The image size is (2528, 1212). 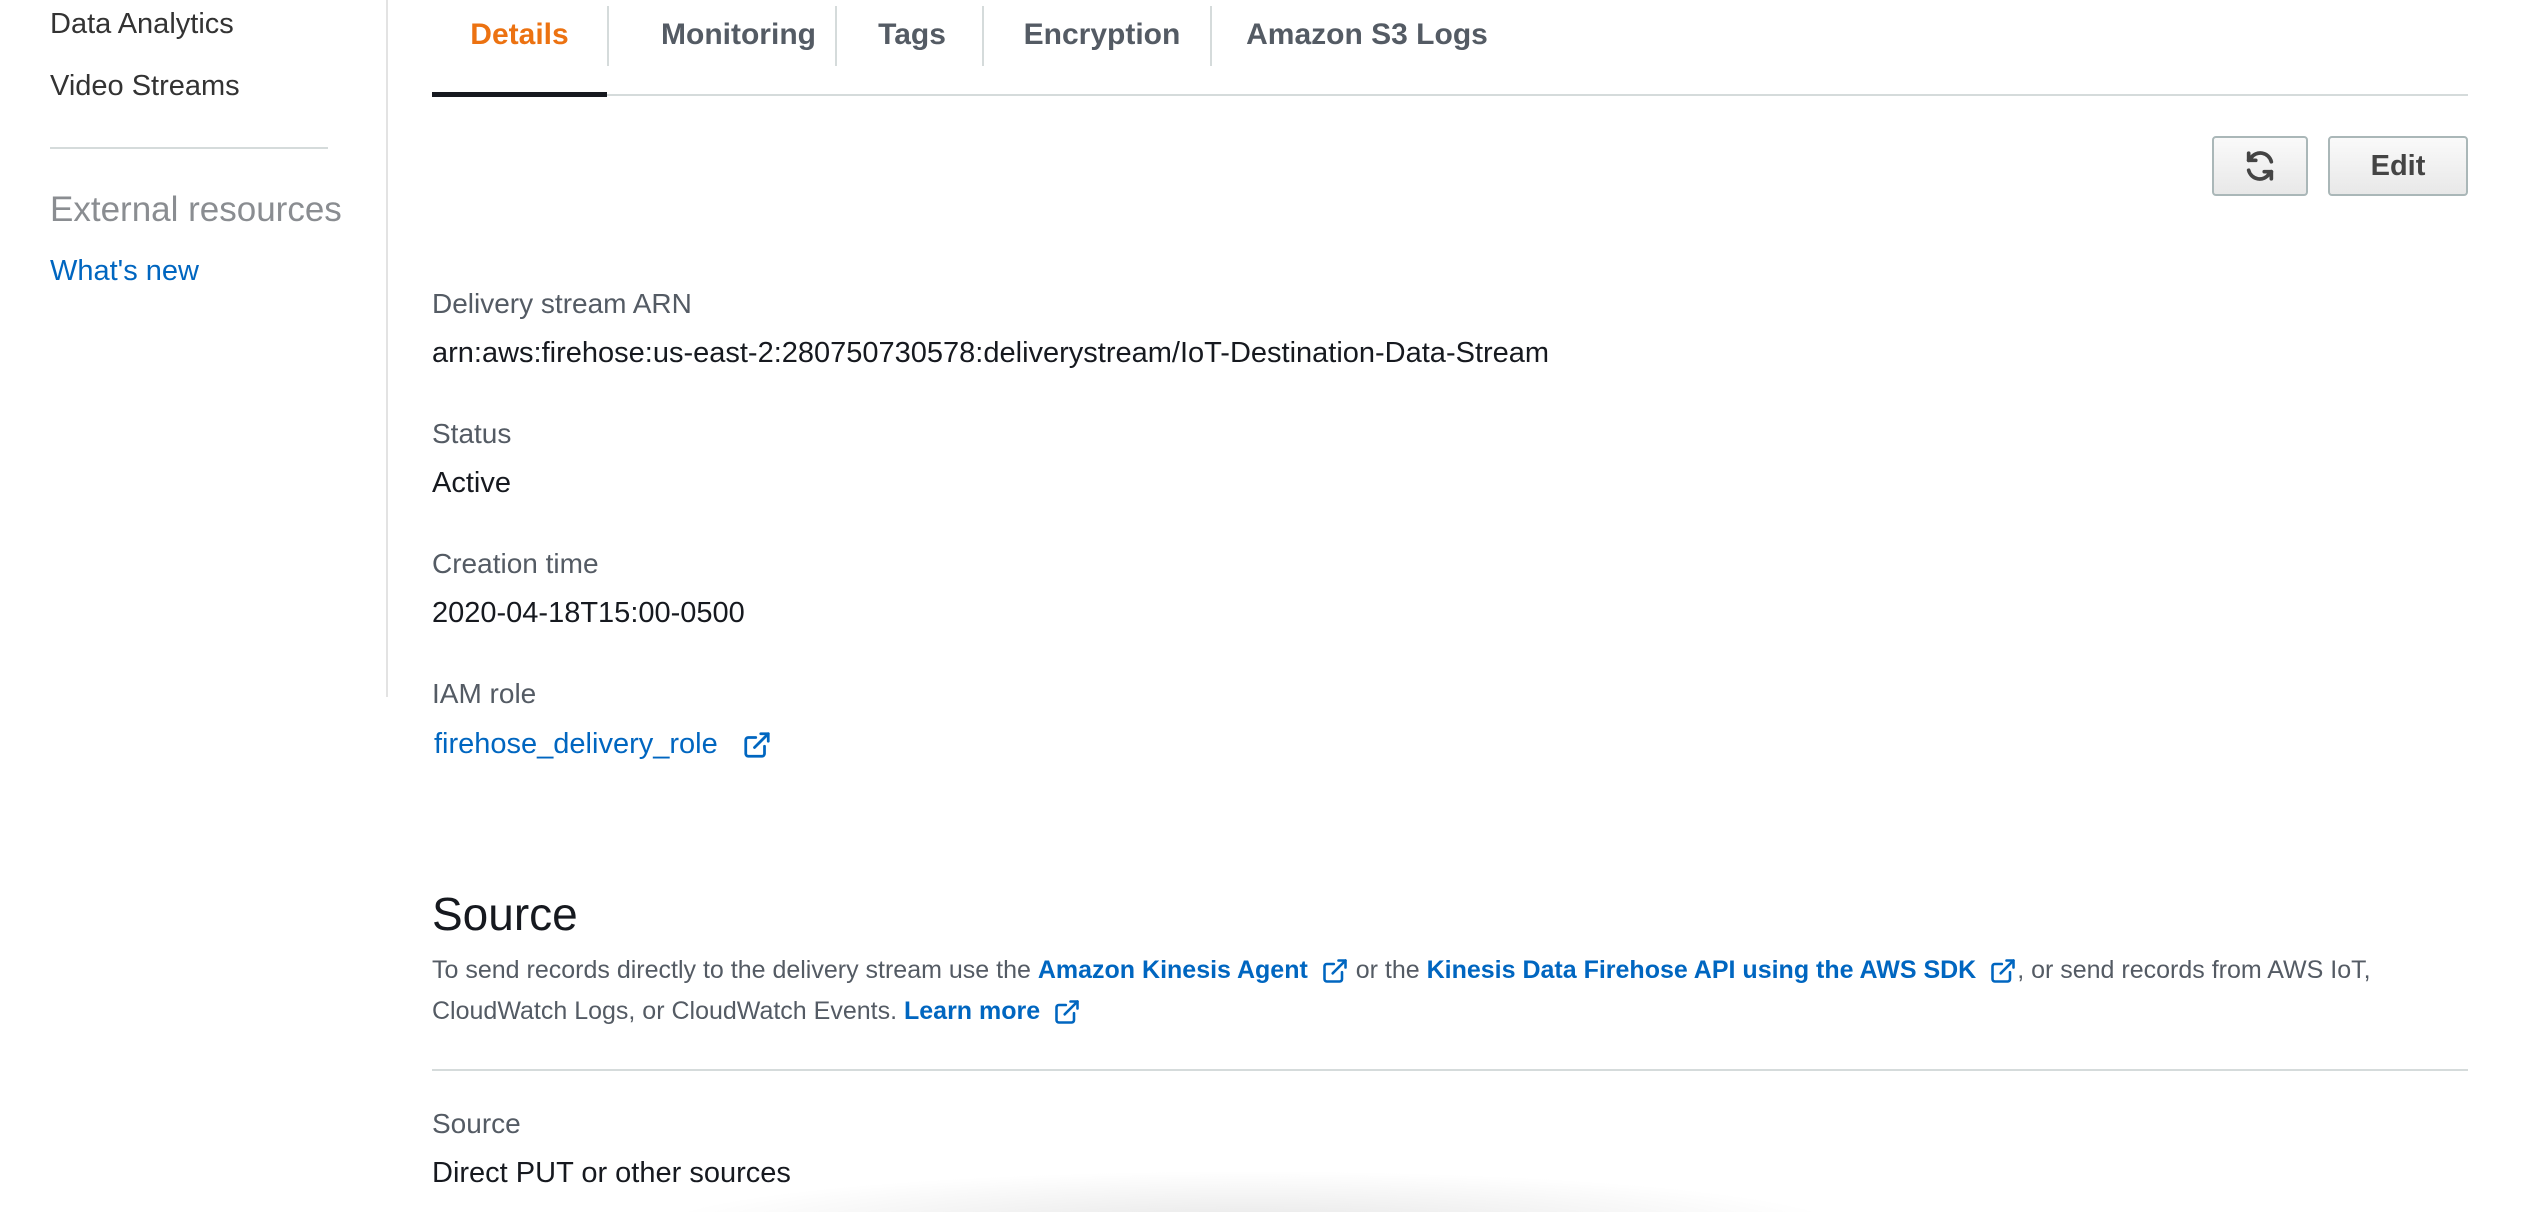 What do you see at coordinates (912, 47) in the screenshot?
I see `tab-tags: Tags` at bounding box center [912, 47].